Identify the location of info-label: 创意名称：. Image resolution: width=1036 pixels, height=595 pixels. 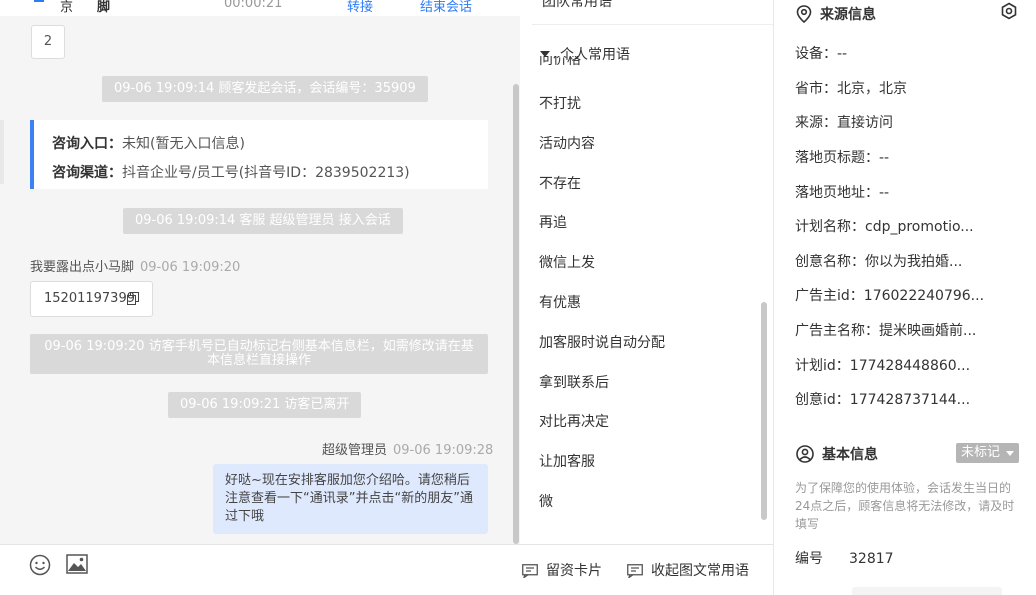
(830, 262).